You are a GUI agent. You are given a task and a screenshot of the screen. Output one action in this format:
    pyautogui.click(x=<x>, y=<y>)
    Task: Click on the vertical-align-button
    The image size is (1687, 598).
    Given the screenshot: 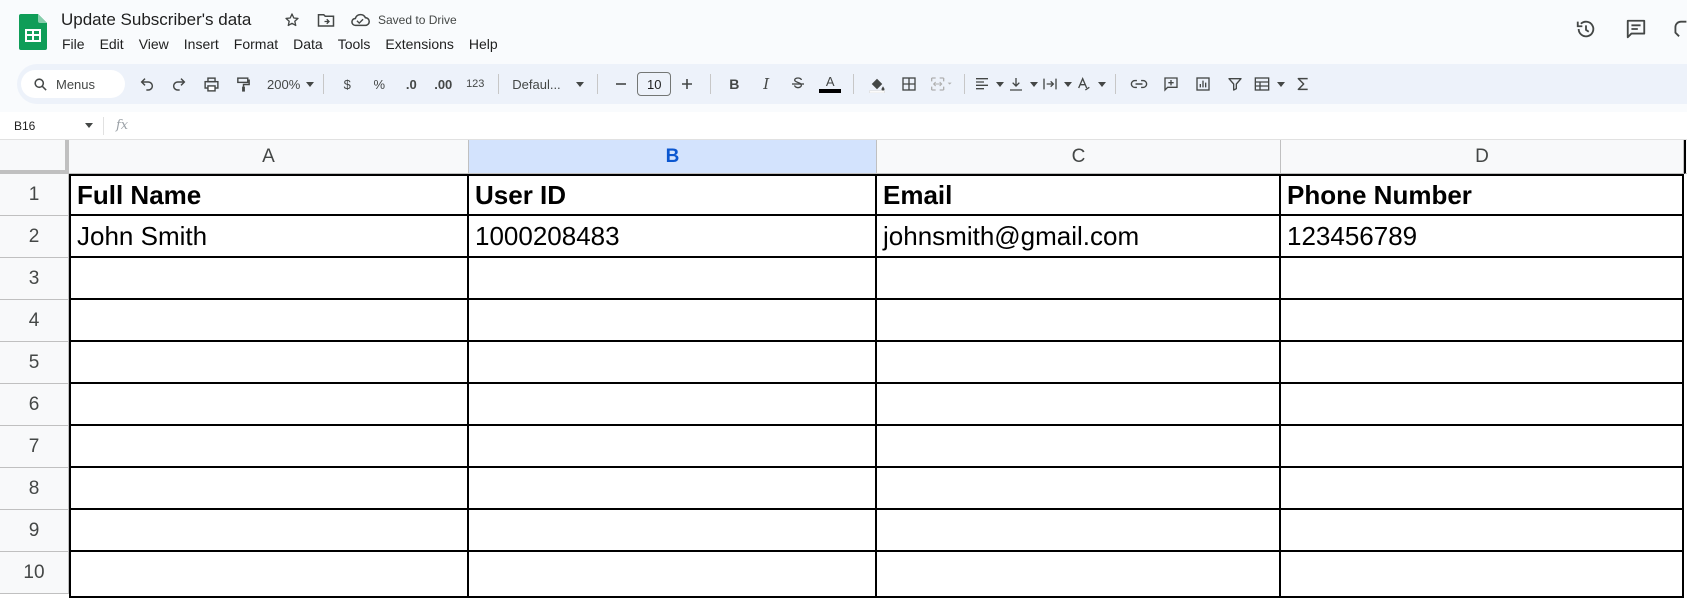 What is the action you would take?
    pyautogui.click(x=1023, y=84)
    